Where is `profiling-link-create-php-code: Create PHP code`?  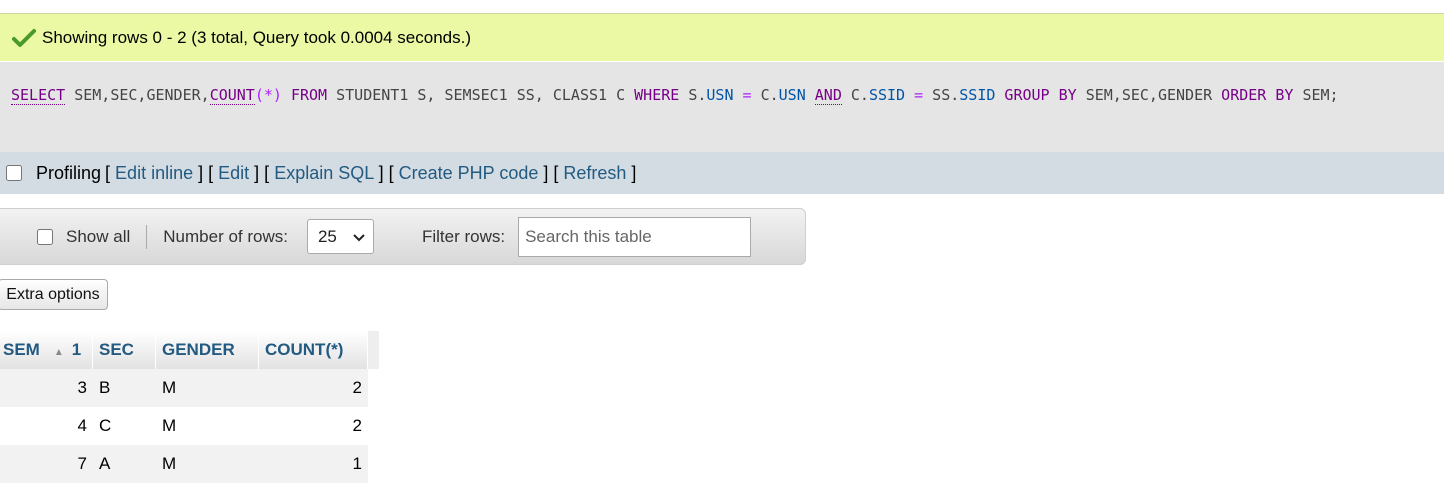
profiling-link-create-php-code: Create PHP code is located at coordinates (469, 173).